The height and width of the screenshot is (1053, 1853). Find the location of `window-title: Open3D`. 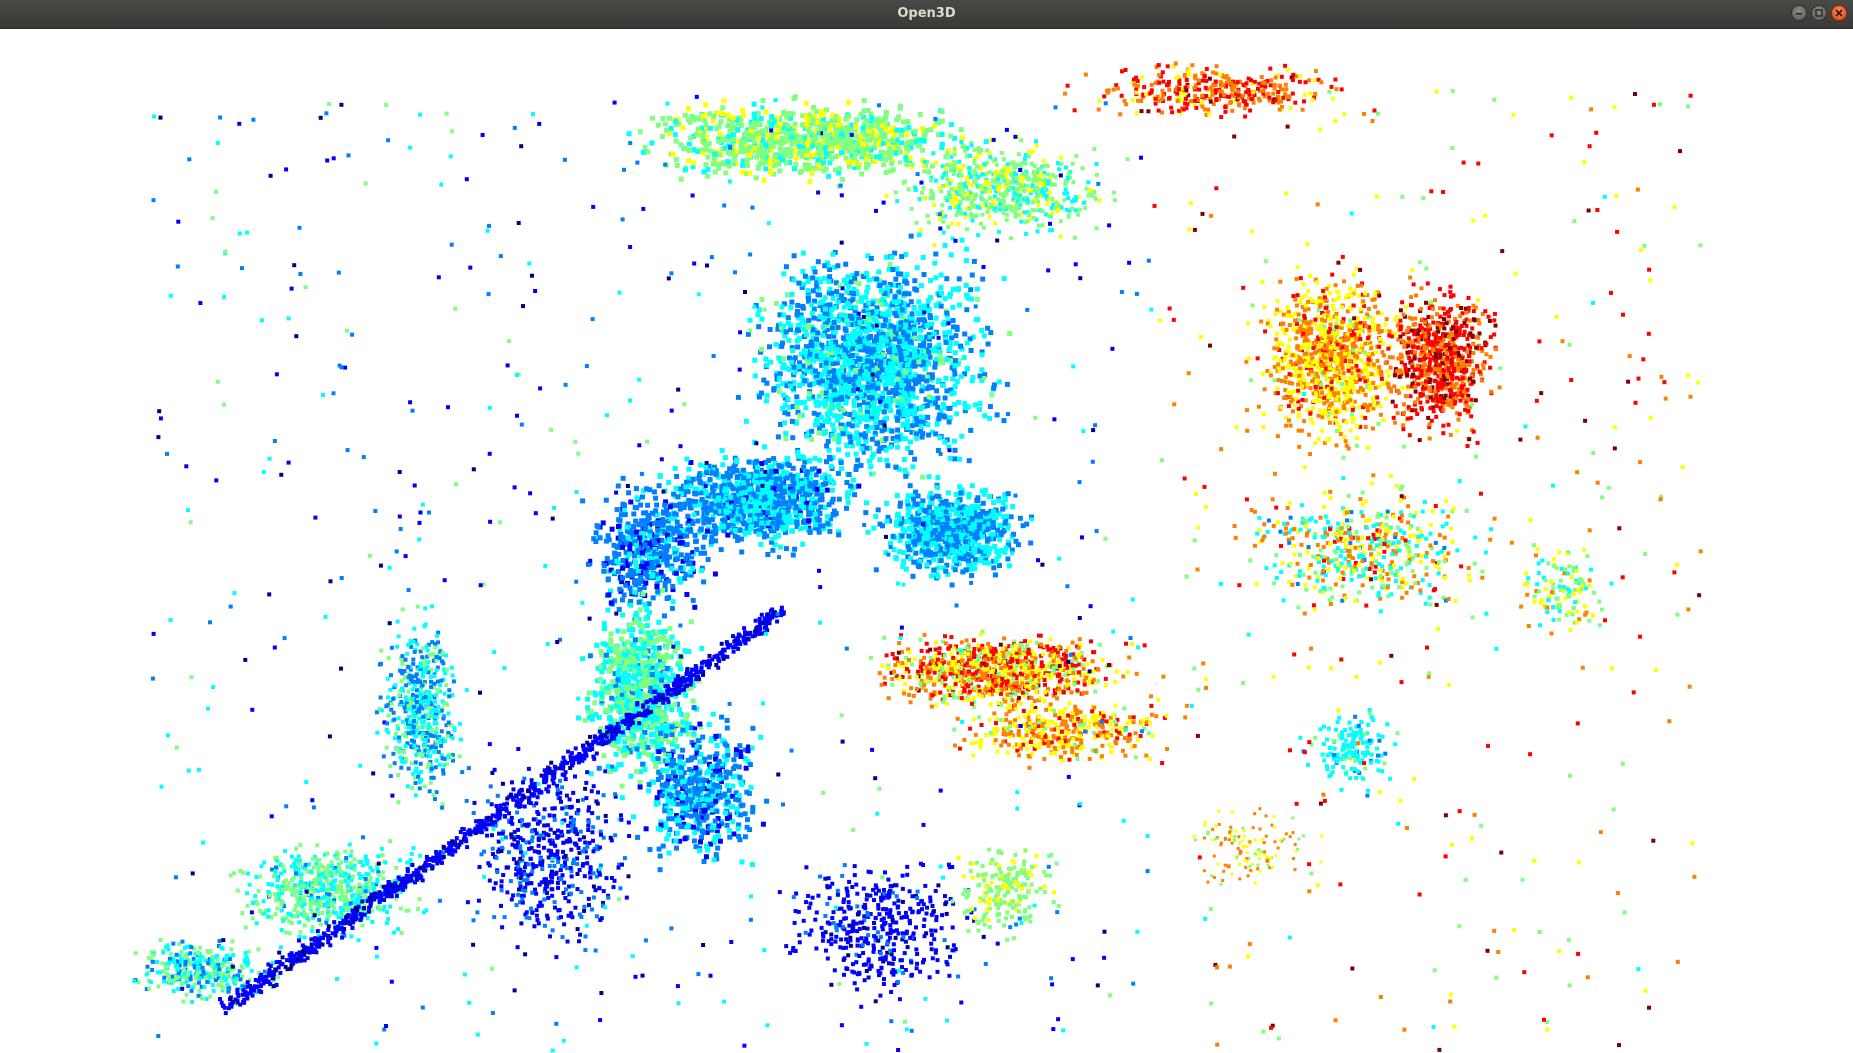

window-title: Open3D is located at coordinates (926, 13).